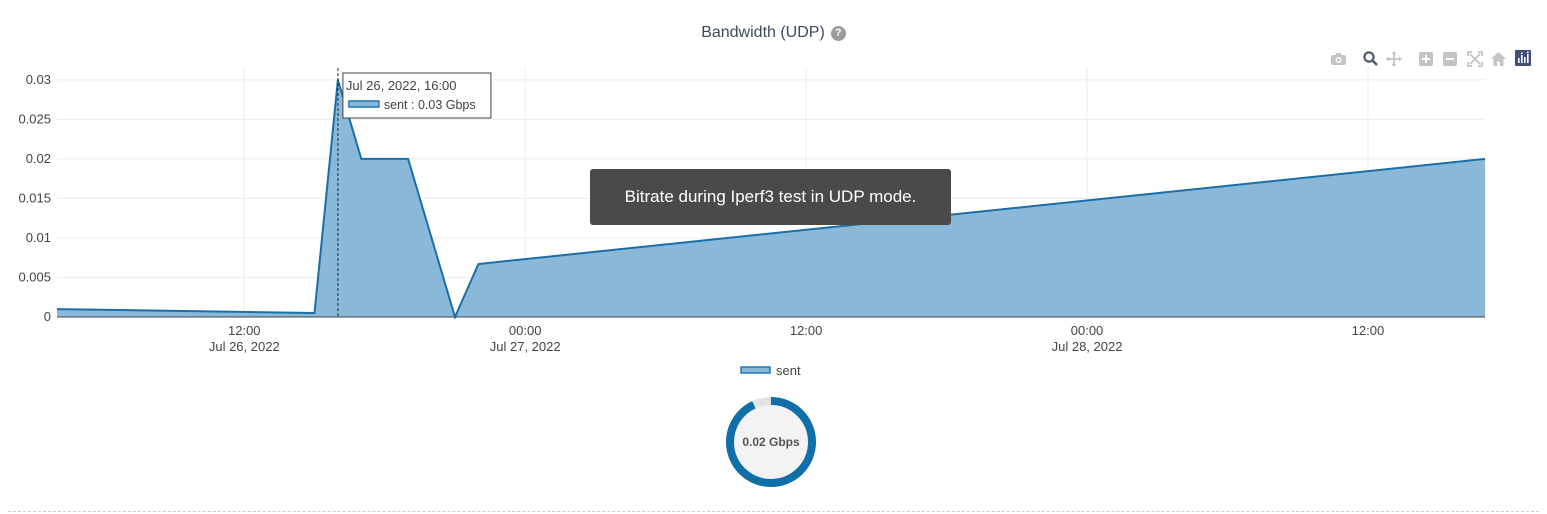 This screenshot has height=514, width=1547. Describe the element at coordinates (34, 118) in the screenshot. I see `y-tick-label: 0.025` at that location.